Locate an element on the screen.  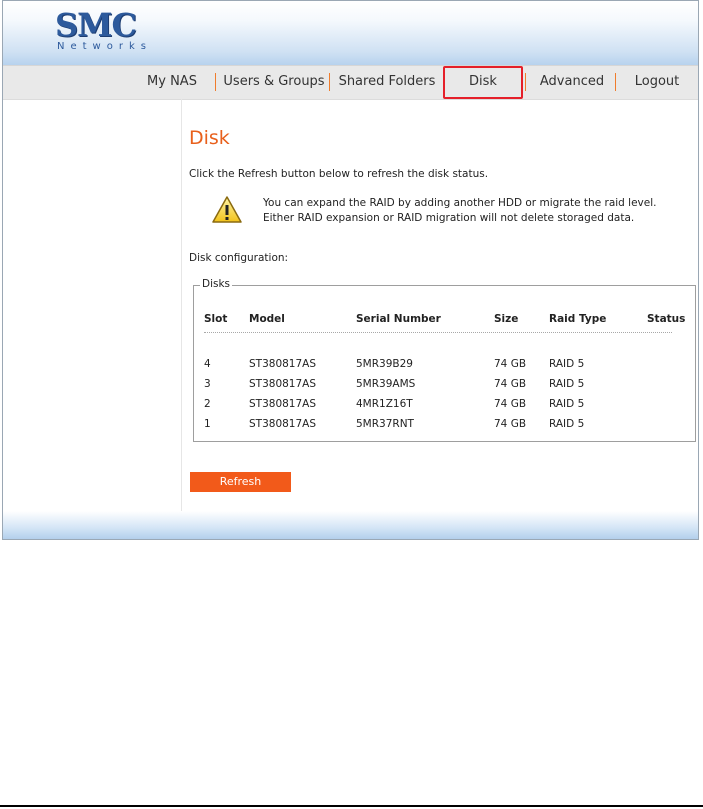
disks-legend: Disks is located at coordinates (216, 284).